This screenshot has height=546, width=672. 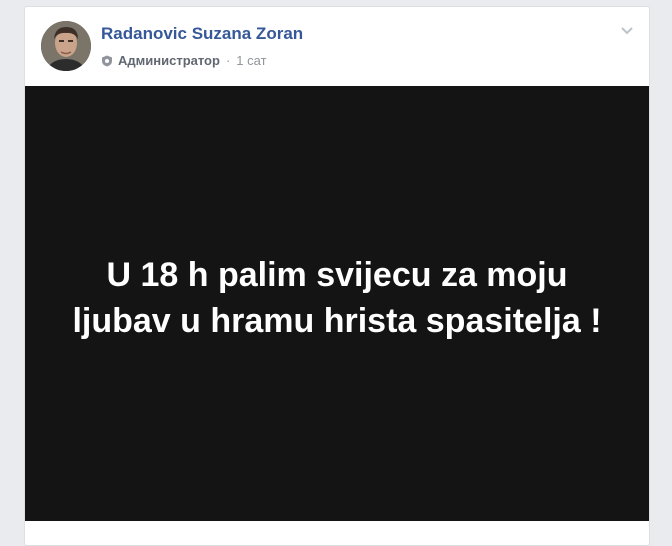 I want to click on author-avatar, so click(x=66, y=46).